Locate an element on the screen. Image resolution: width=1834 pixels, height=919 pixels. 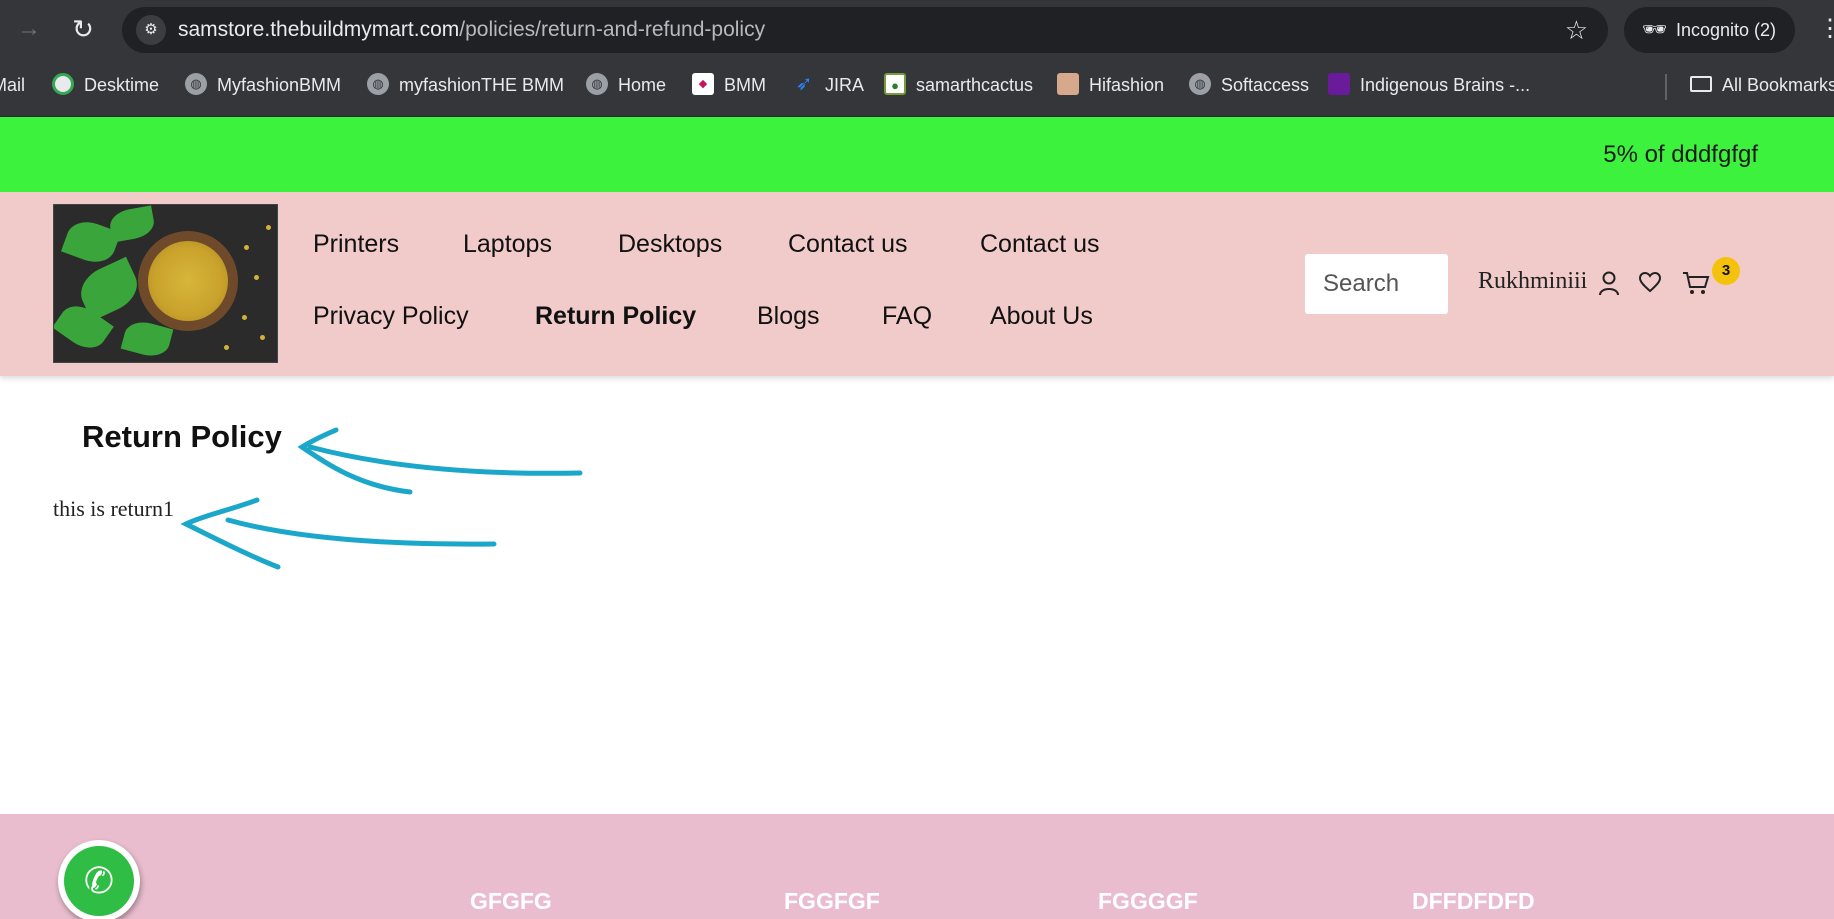
footer-heading: GFGFG is located at coordinates (511, 901).